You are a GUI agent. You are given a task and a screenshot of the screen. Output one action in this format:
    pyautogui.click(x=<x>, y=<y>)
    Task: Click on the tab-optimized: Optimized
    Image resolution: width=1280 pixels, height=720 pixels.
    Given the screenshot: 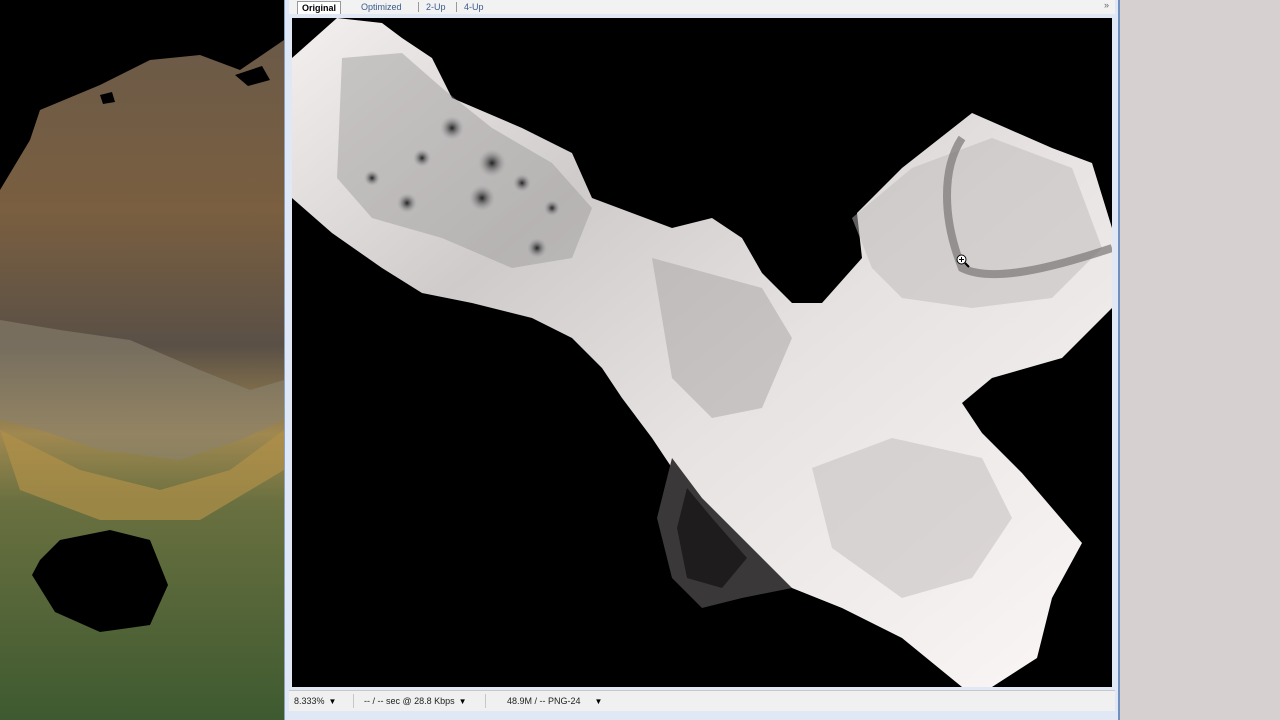 What is the action you would take?
    pyautogui.click(x=381, y=7)
    